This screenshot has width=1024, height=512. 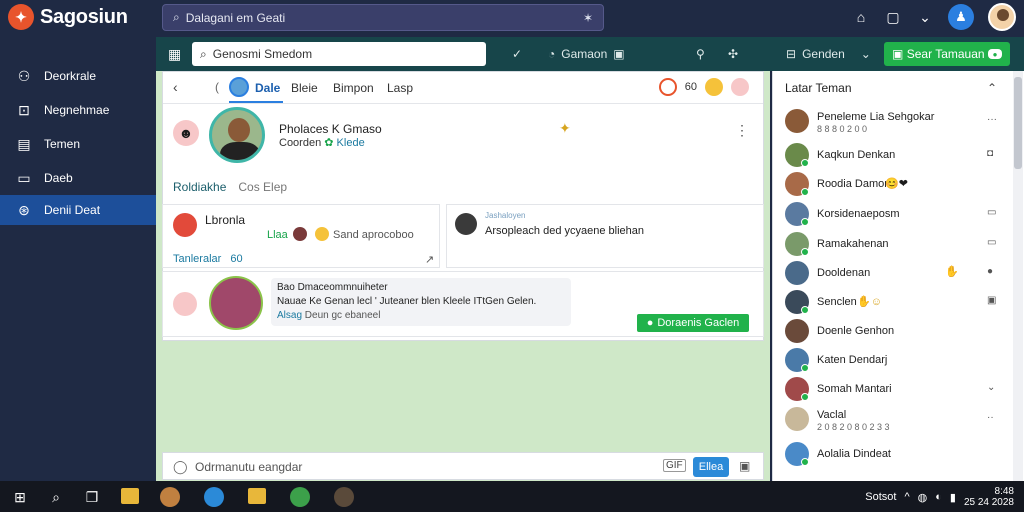 What do you see at coordinates (880, 497) in the screenshot?
I see `tray-label: Sotsot` at bounding box center [880, 497].